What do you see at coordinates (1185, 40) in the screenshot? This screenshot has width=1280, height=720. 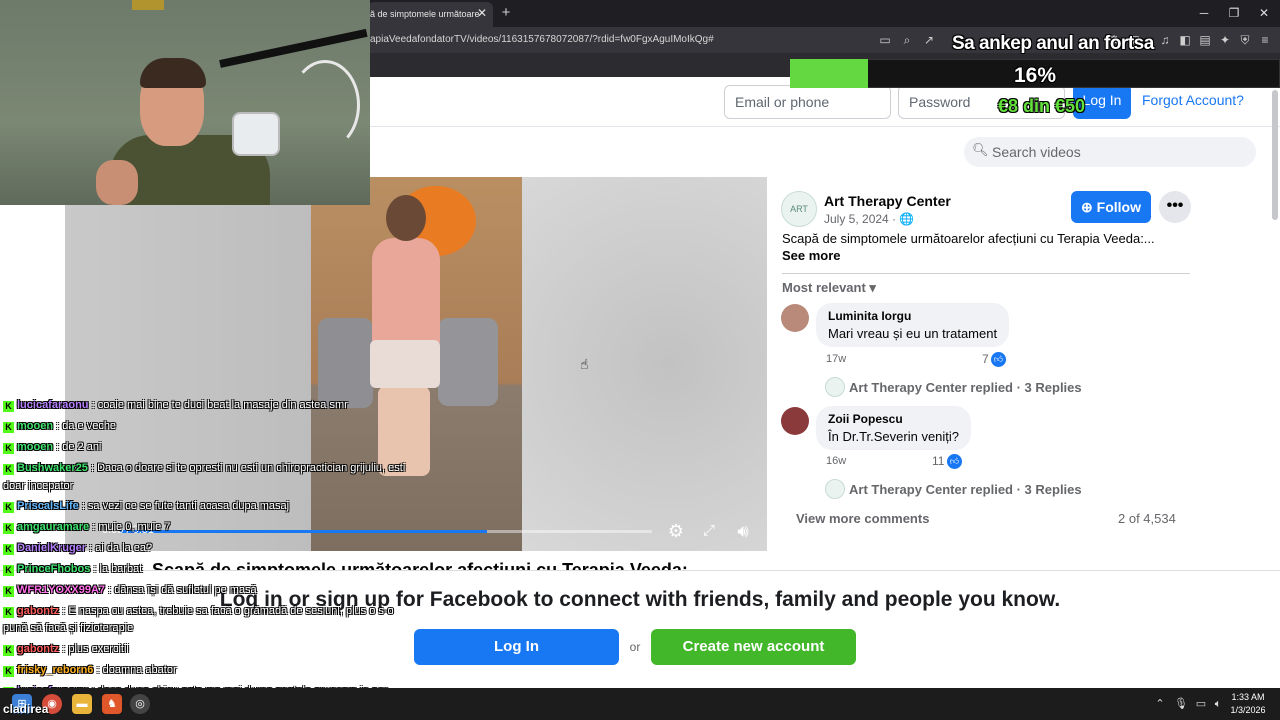 I see `panel-icon: ◧` at bounding box center [1185, 40].